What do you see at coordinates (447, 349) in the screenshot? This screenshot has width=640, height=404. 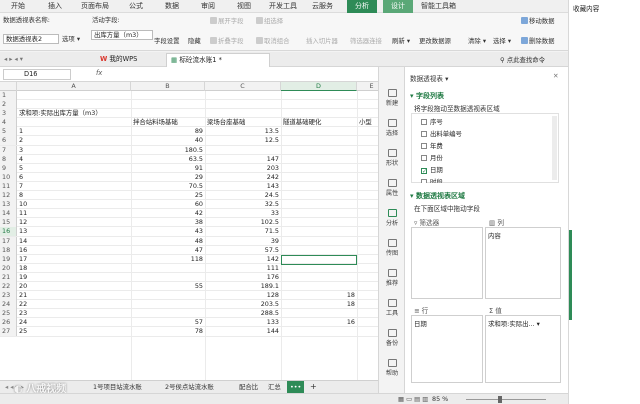 I see `row-area: 日期` at bounding box center [447, 349].